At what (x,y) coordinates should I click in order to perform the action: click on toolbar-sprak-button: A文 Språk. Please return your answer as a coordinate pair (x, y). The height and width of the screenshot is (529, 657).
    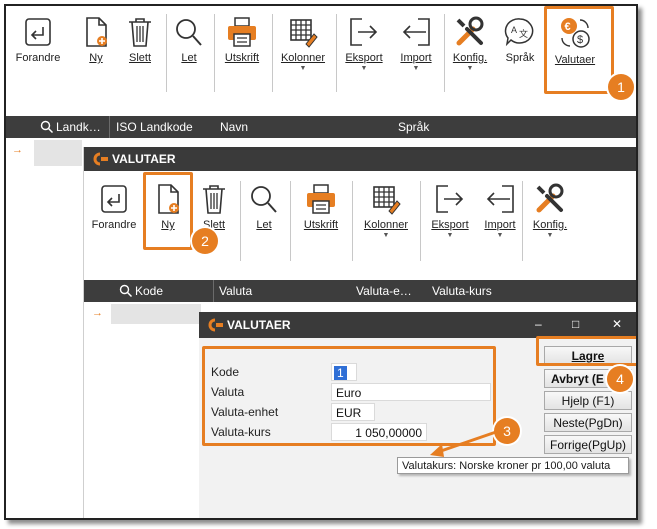
    Looking at the image, I should click on (520, 40).